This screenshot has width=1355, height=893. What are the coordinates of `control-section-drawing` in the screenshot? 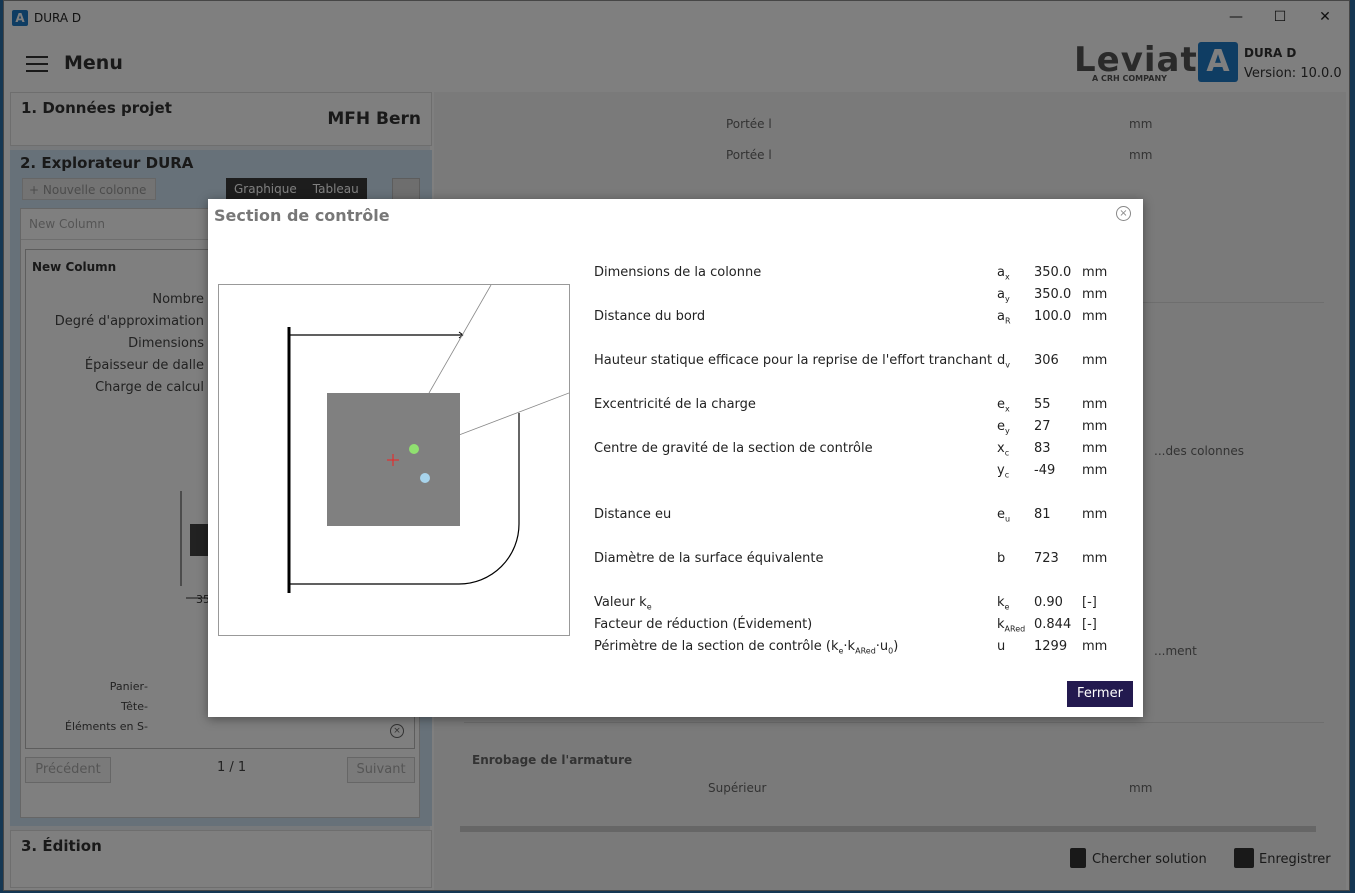 It's located at (394, 460).